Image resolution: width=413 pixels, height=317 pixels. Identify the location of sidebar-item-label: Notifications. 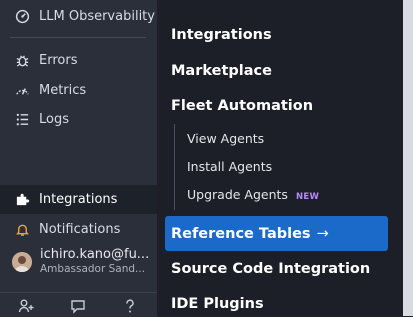
(80, 229).